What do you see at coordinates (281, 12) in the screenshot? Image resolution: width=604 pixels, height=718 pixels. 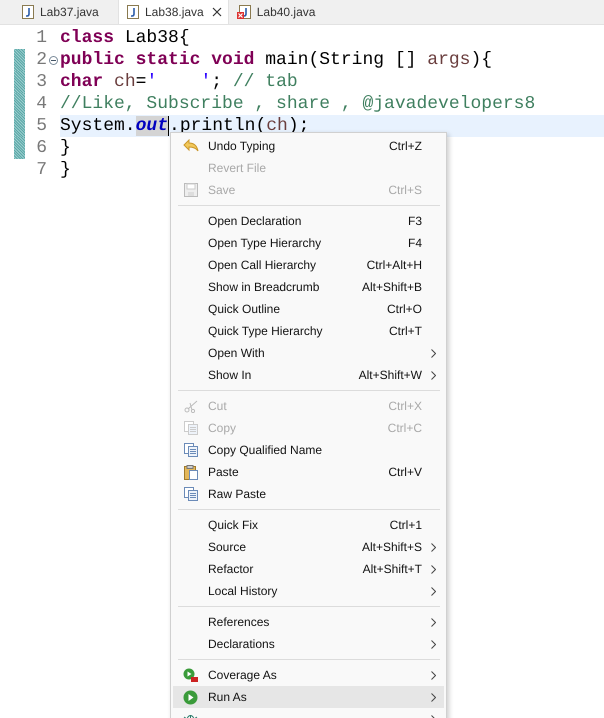 I see `editor-tab: Lab40.java` at bounding box center [281, 12].